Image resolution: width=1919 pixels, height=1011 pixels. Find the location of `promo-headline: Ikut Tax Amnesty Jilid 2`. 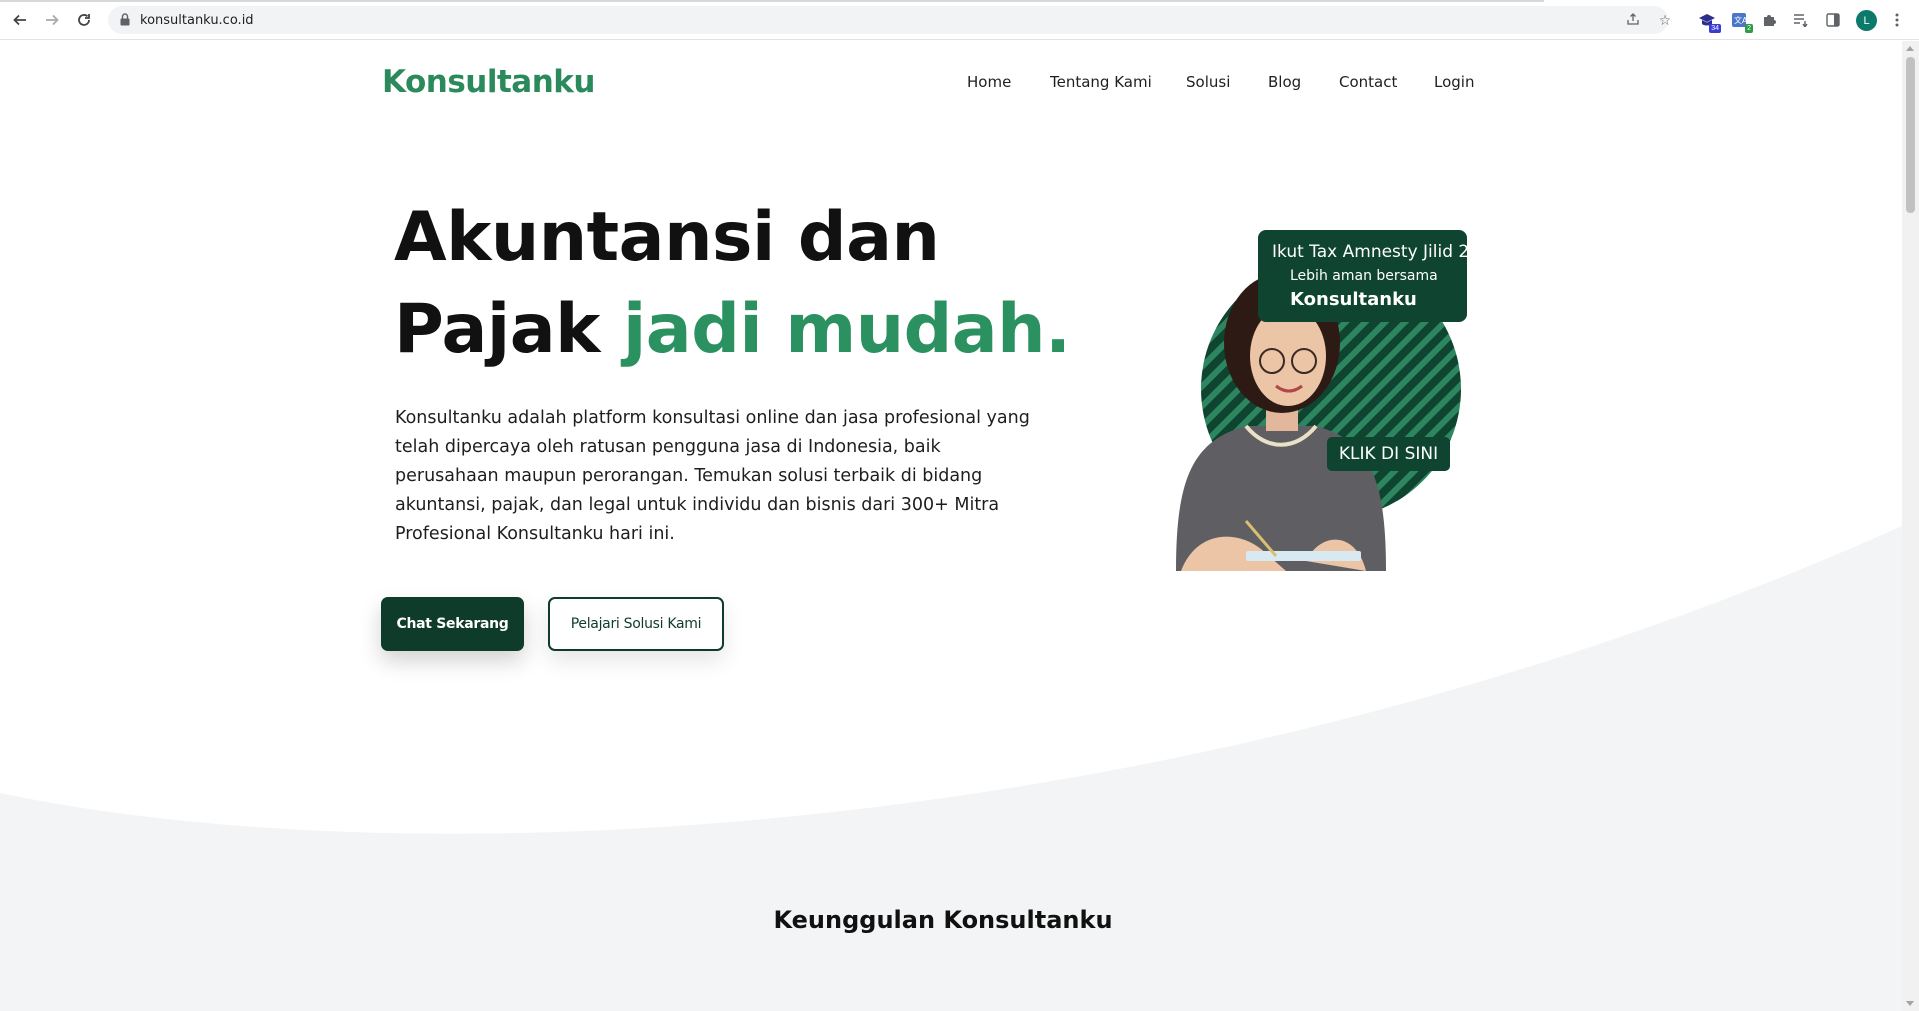

promo-headline: Ikut Tax Amnesty Jilid 2 is located at coordinates (1371, 252).